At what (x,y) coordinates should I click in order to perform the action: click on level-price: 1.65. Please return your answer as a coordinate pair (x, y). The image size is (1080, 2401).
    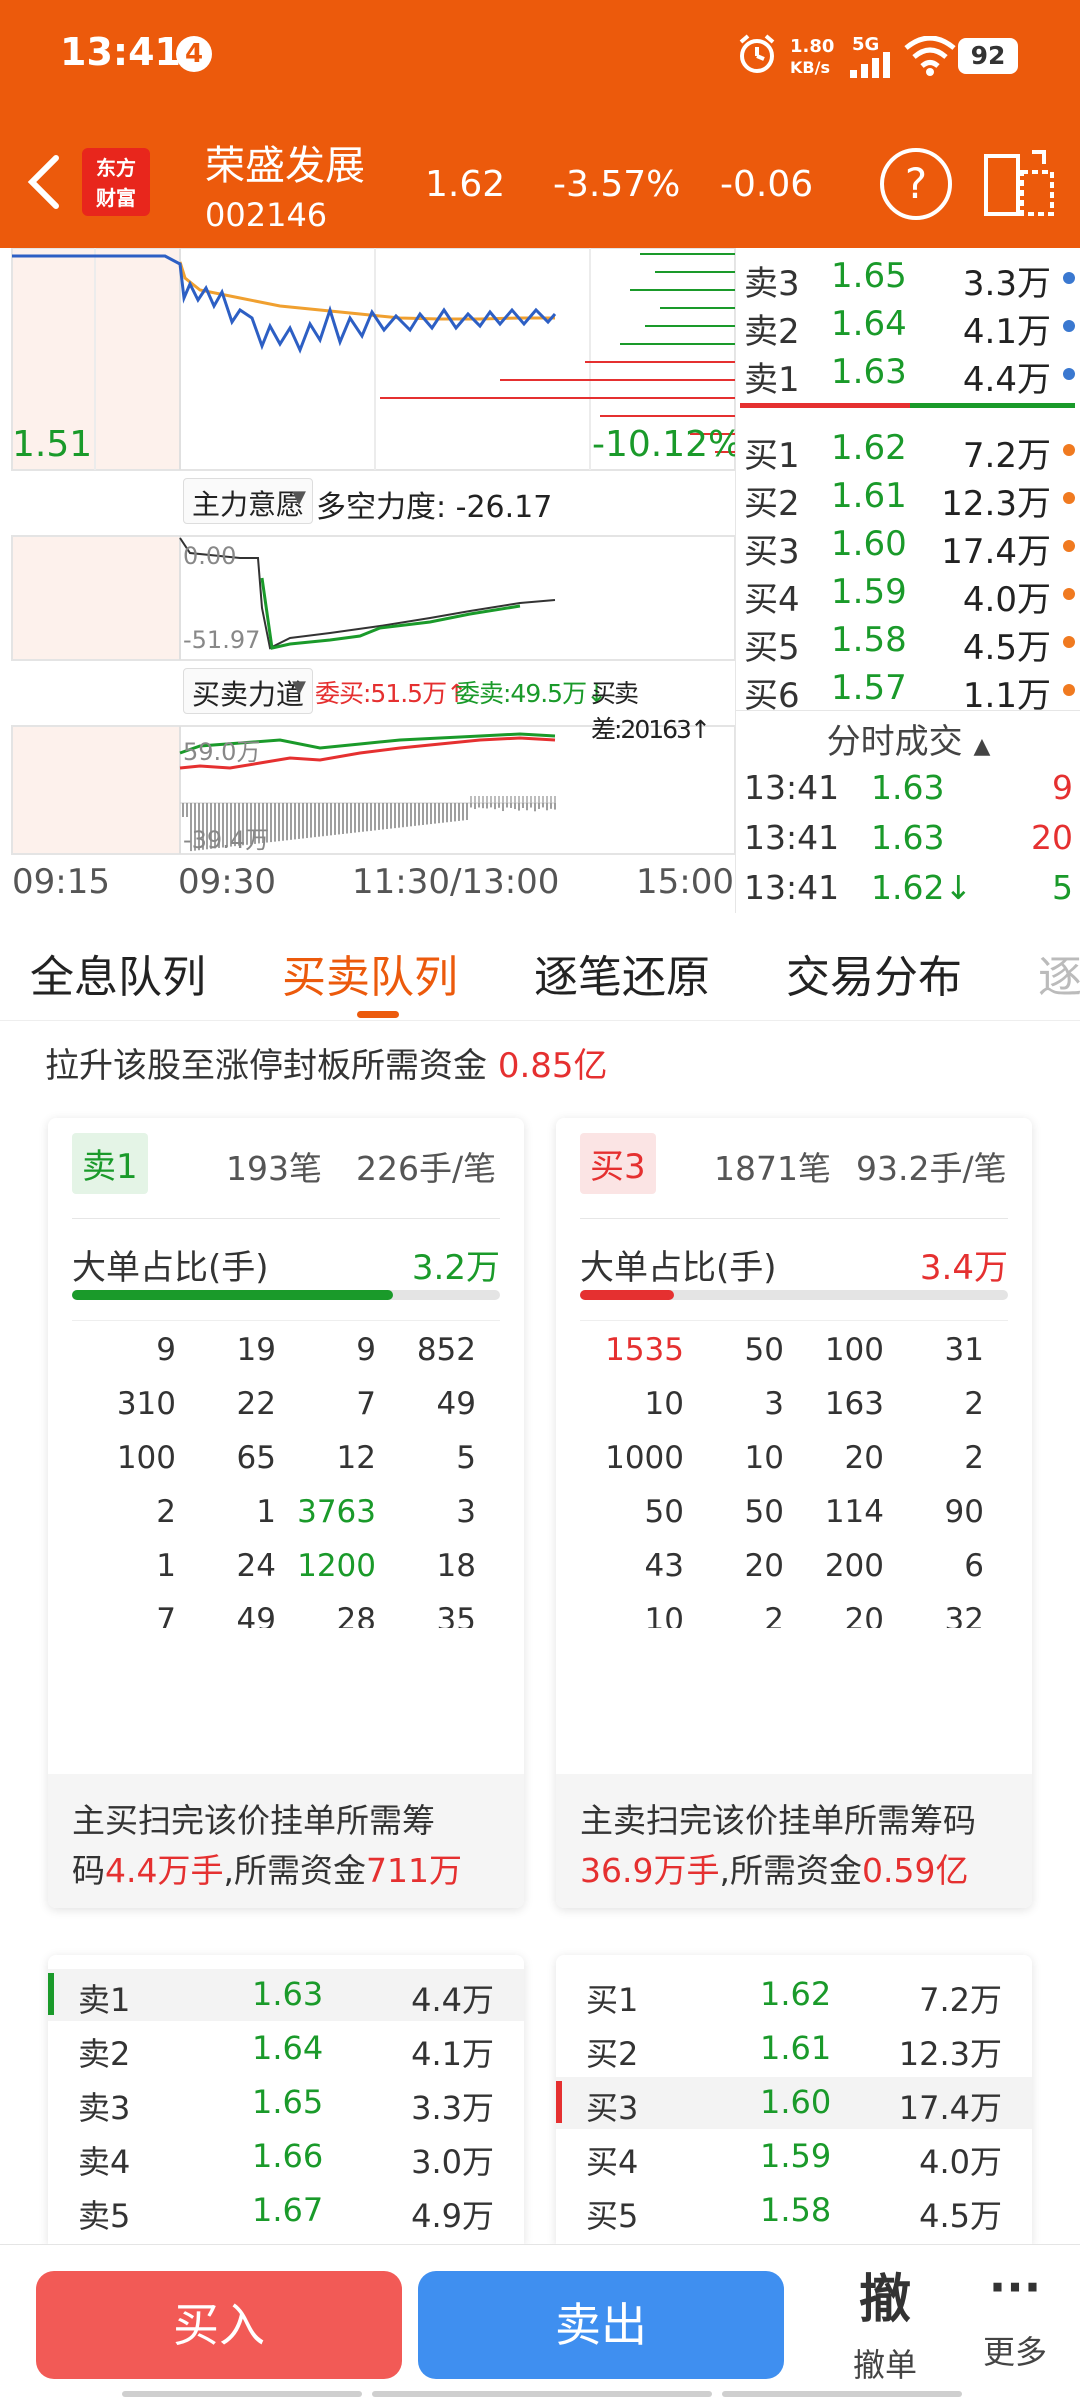
    Looking at the image, I should click on (287, 2102).